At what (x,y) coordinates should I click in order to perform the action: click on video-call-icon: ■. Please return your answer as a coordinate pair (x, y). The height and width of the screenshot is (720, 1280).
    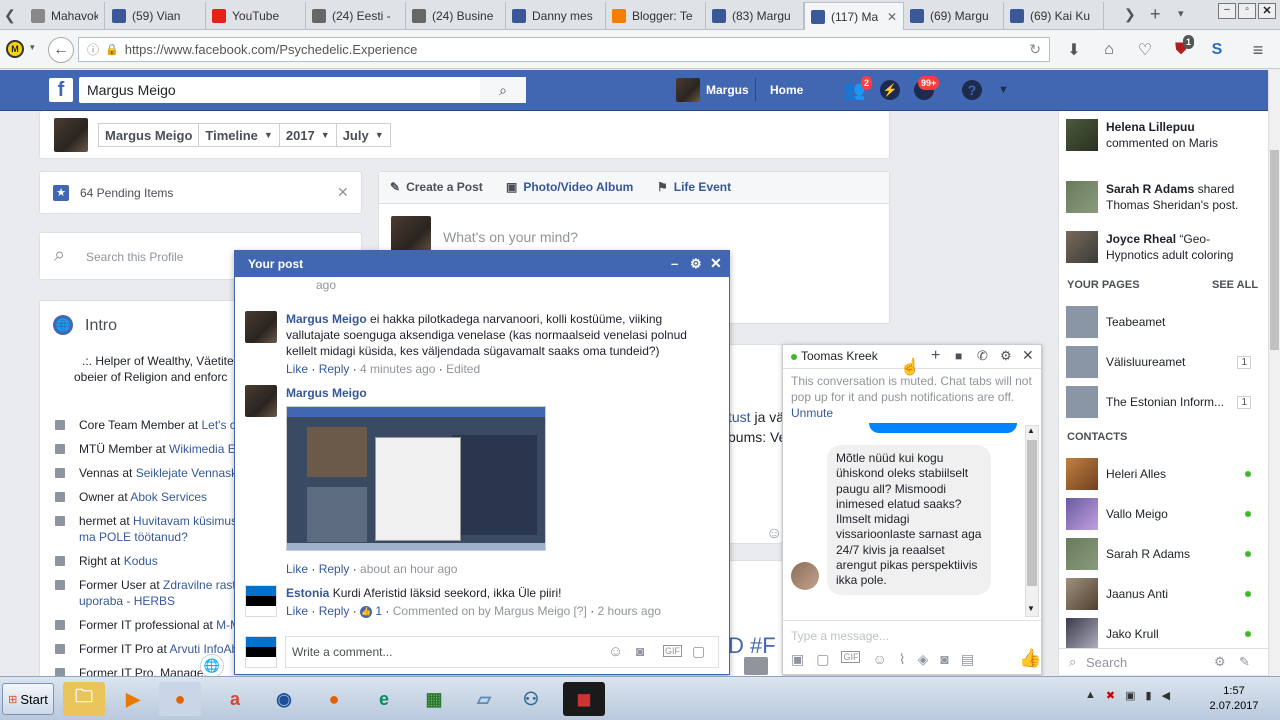
    Looking at the image, I should click on (958, 356).